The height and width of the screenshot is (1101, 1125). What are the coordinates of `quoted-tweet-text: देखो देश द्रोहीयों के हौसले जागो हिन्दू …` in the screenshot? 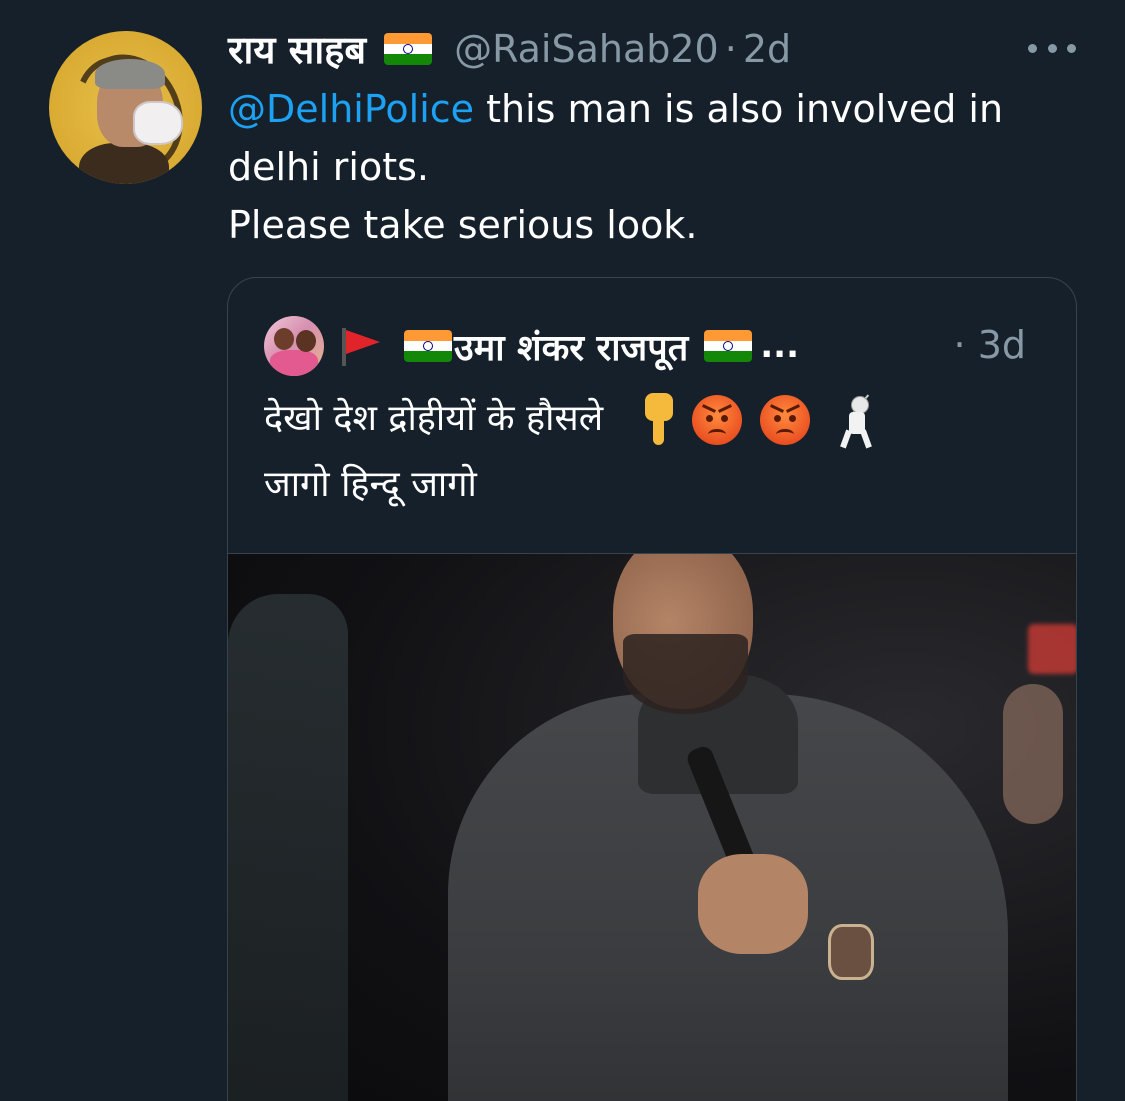 It's located at (654, 452).